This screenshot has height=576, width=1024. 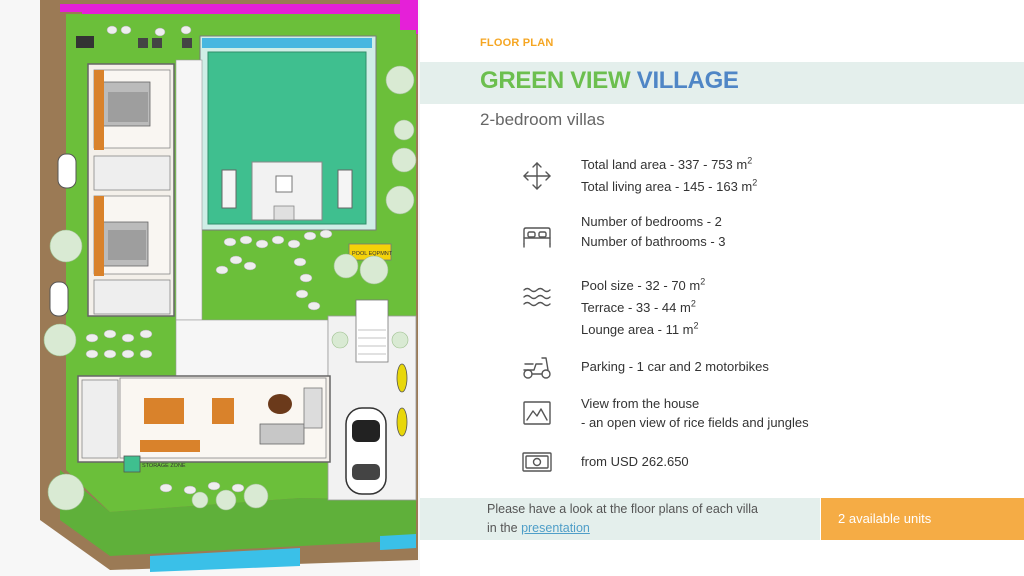 What do you see at coordinates (667, 186) in the screenshot?
I see `living-area-text: Total living area - 145 - 163 m` at bounding box center [667, 186].